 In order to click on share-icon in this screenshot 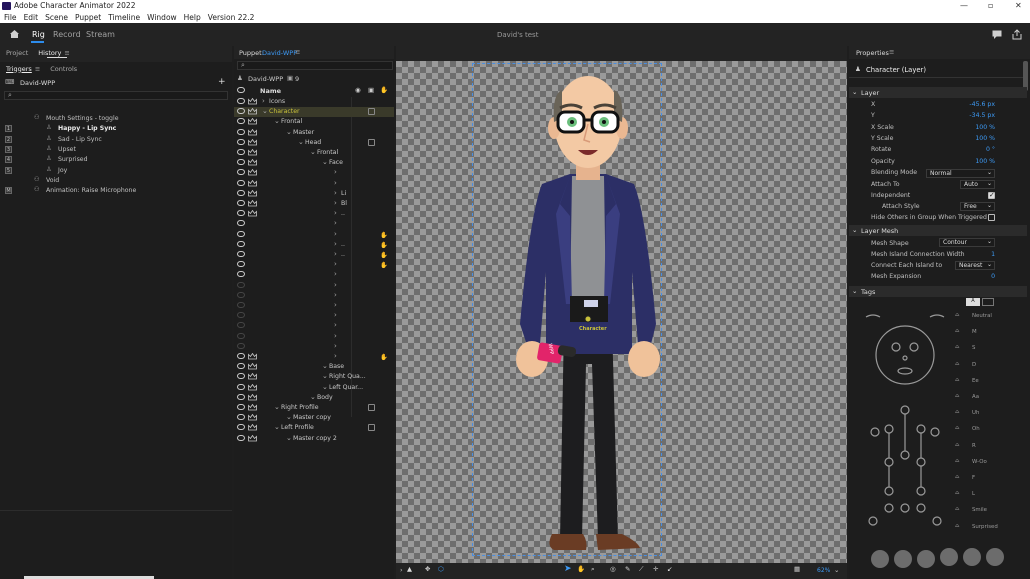, I will do `click(1017, 34)`.